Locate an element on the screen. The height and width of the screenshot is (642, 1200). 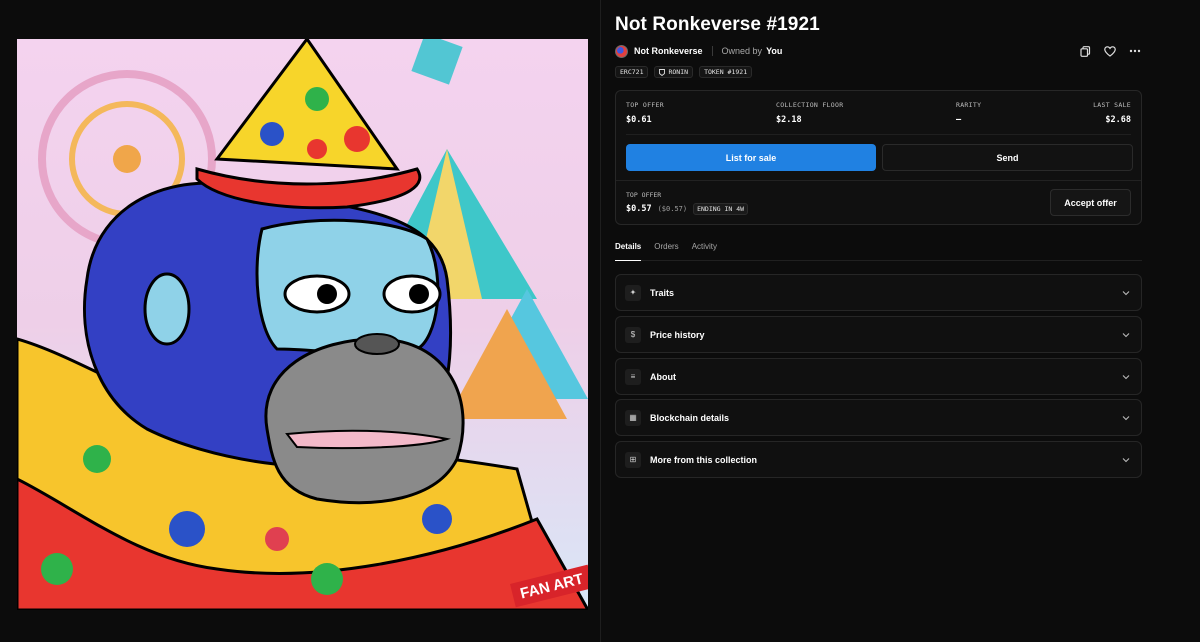
send-button: Send is located at coordinates (1007, 157).